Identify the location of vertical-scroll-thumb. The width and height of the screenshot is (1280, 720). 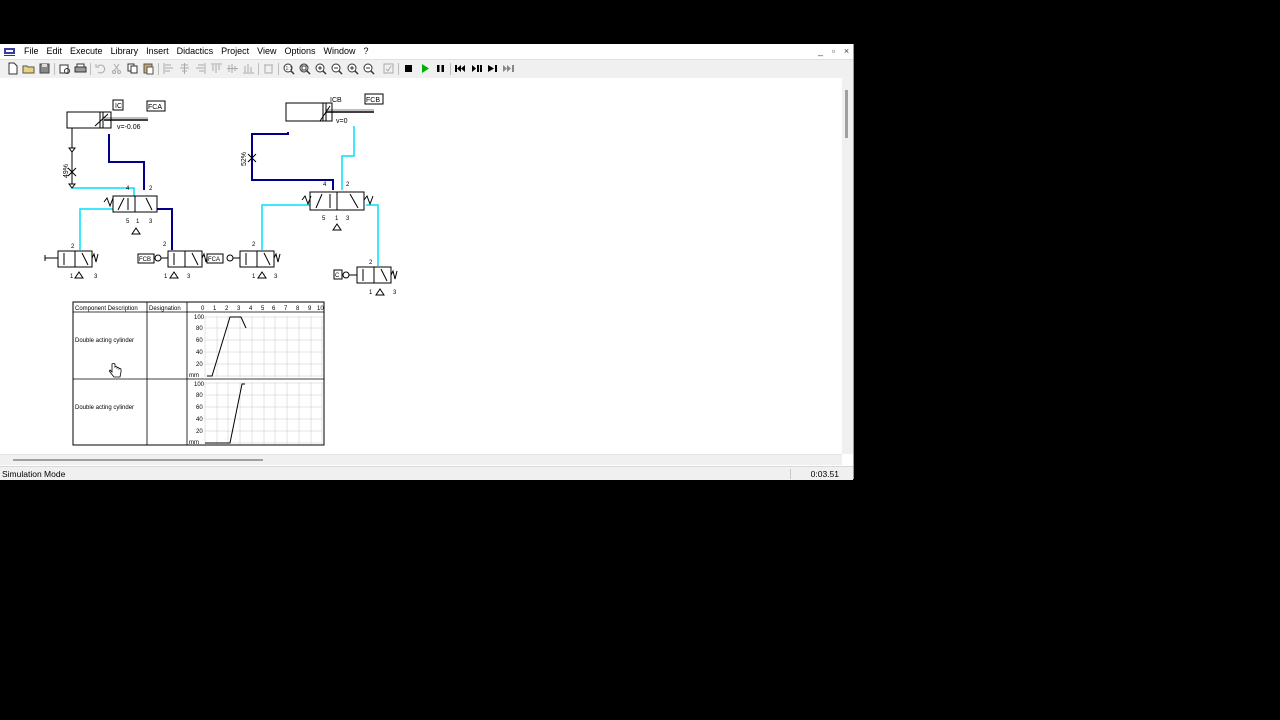
(846, 114).